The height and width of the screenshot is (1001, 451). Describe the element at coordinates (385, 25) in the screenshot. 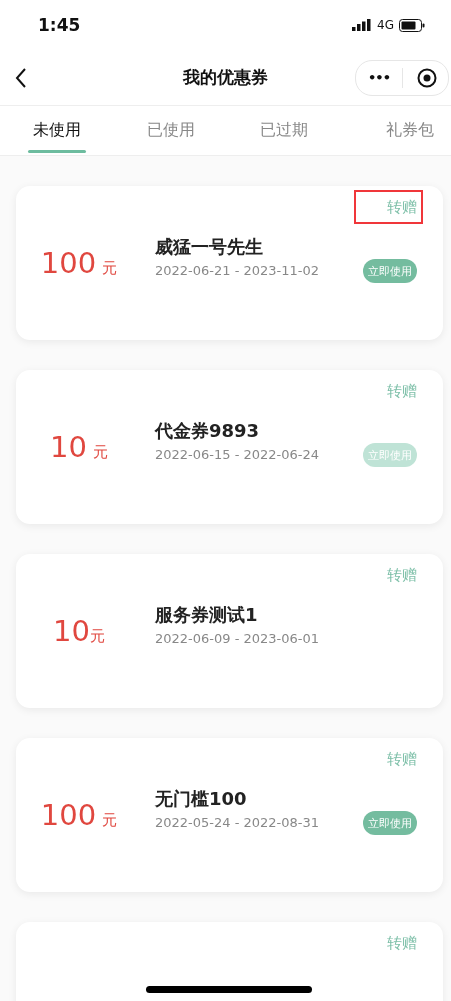

I see `network-label: 4G` at that location.